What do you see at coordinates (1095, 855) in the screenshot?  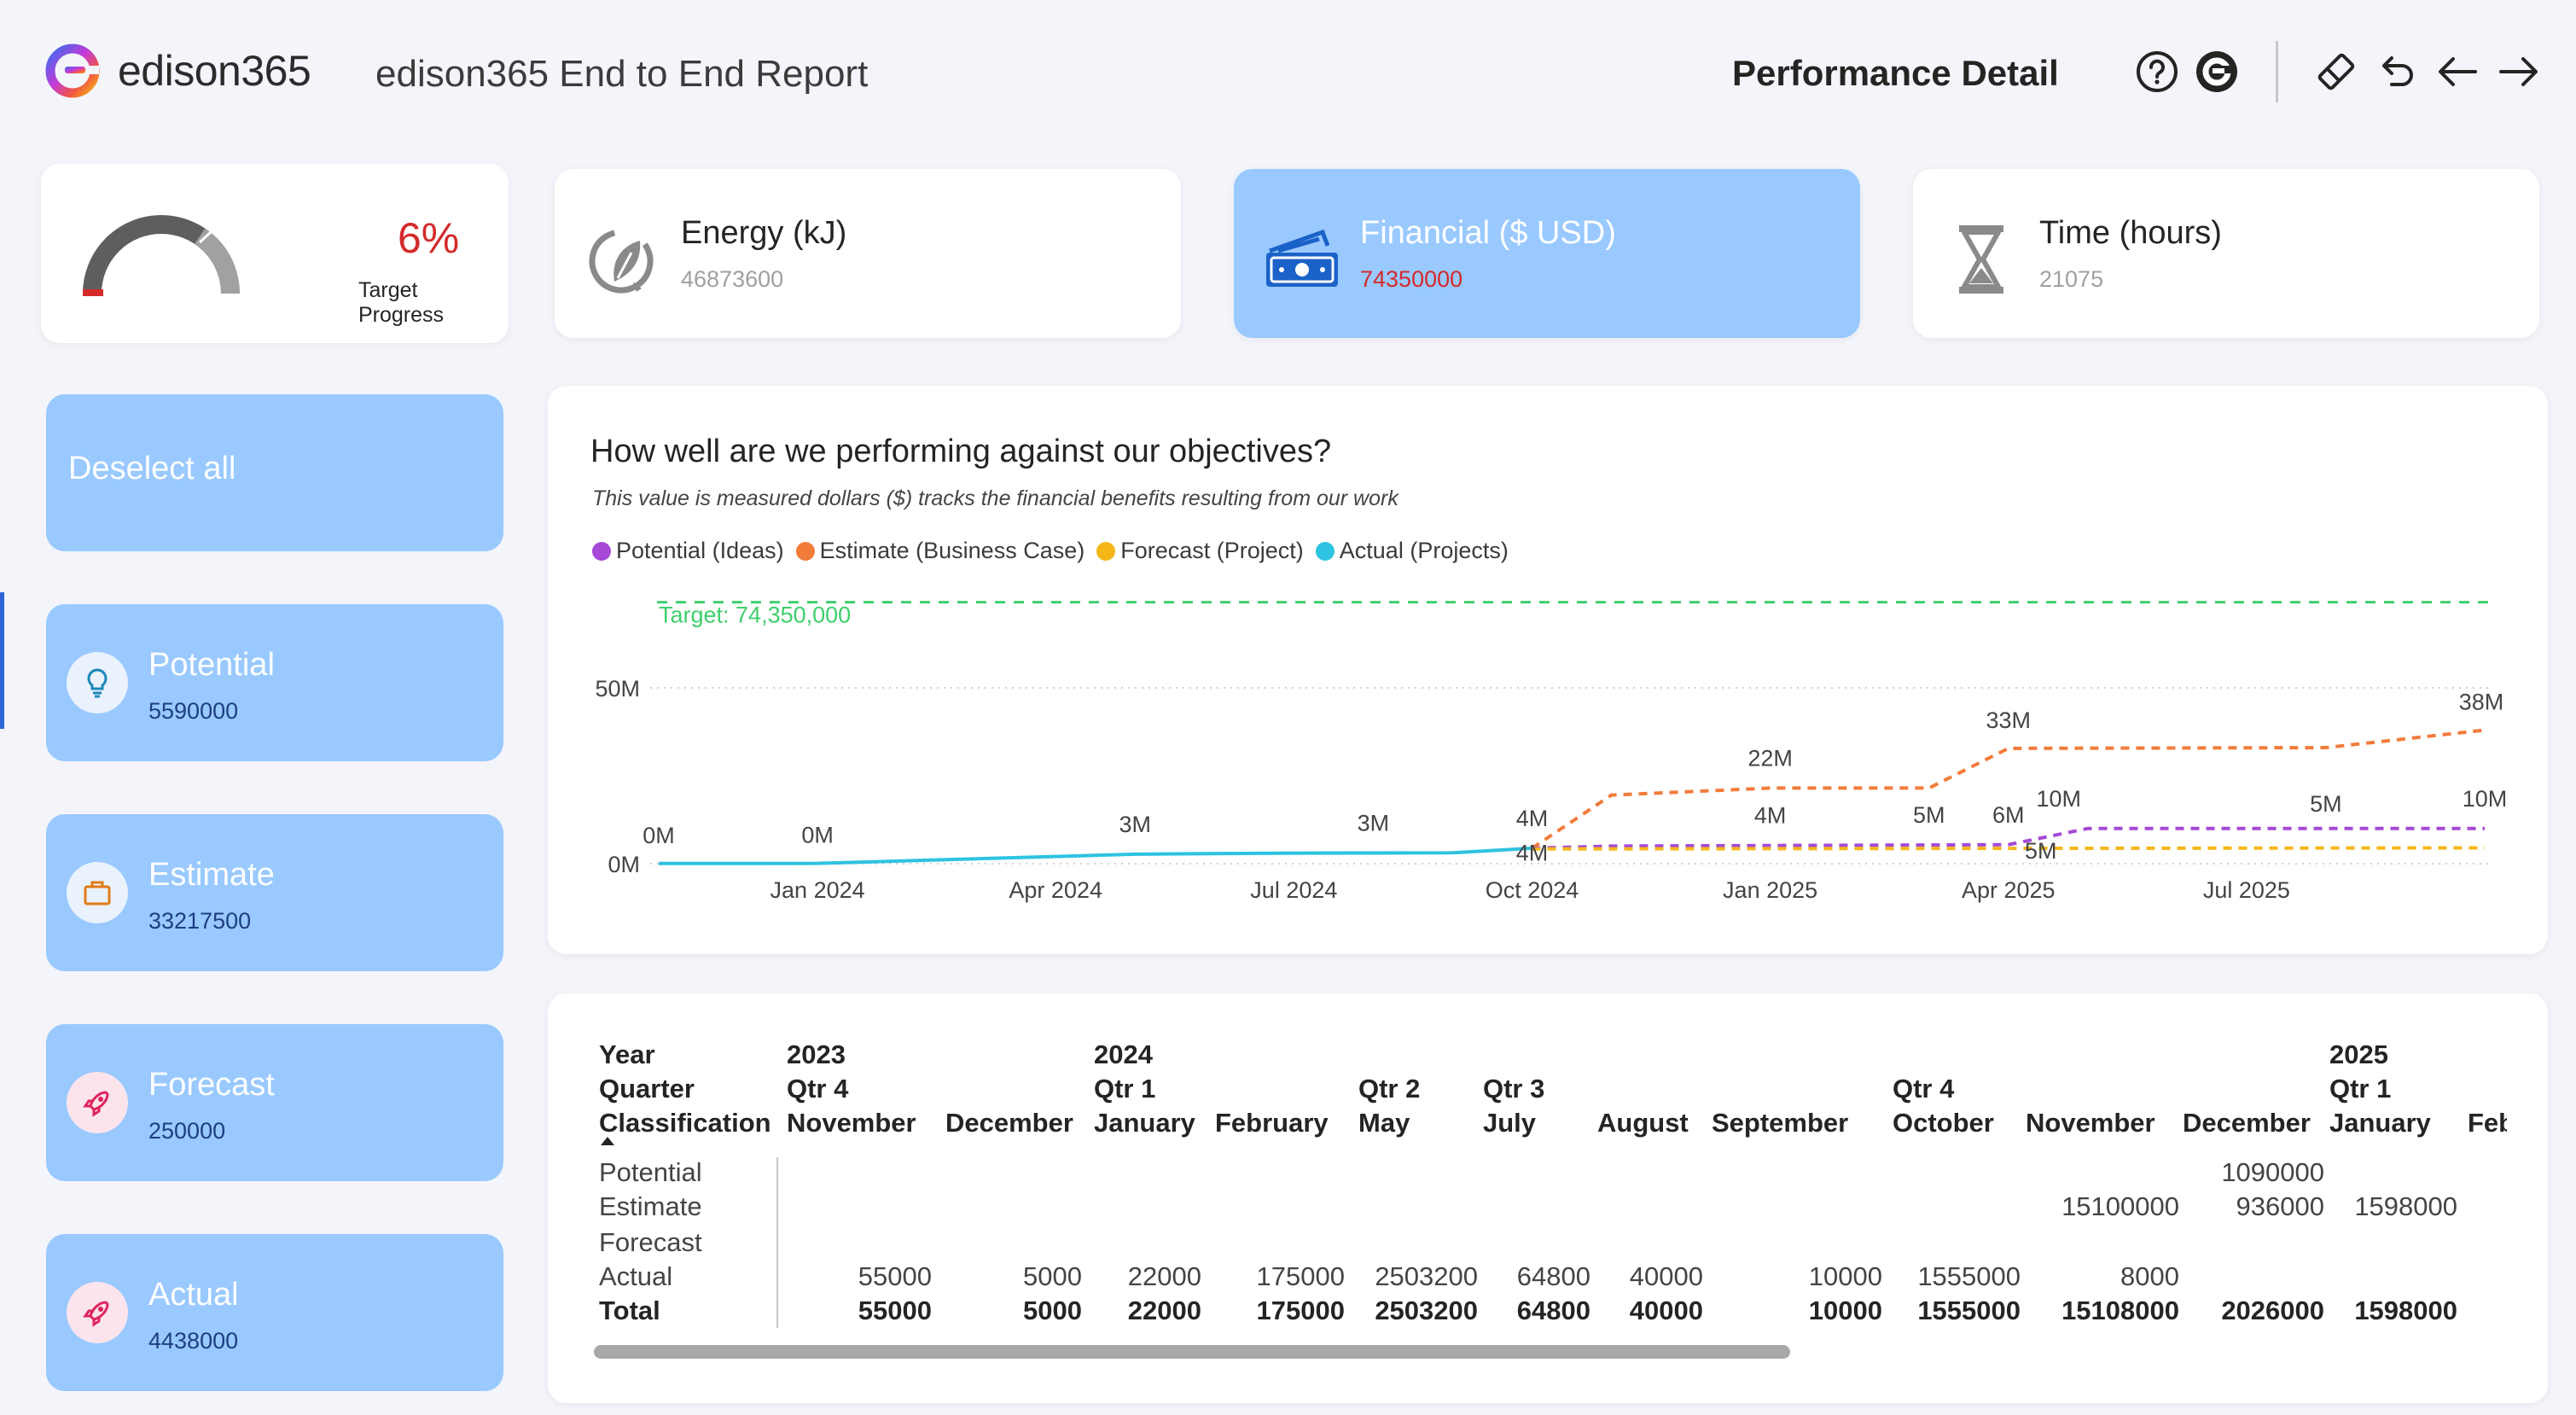 I see `series-line-actual` at bounding box center [1095, 855].